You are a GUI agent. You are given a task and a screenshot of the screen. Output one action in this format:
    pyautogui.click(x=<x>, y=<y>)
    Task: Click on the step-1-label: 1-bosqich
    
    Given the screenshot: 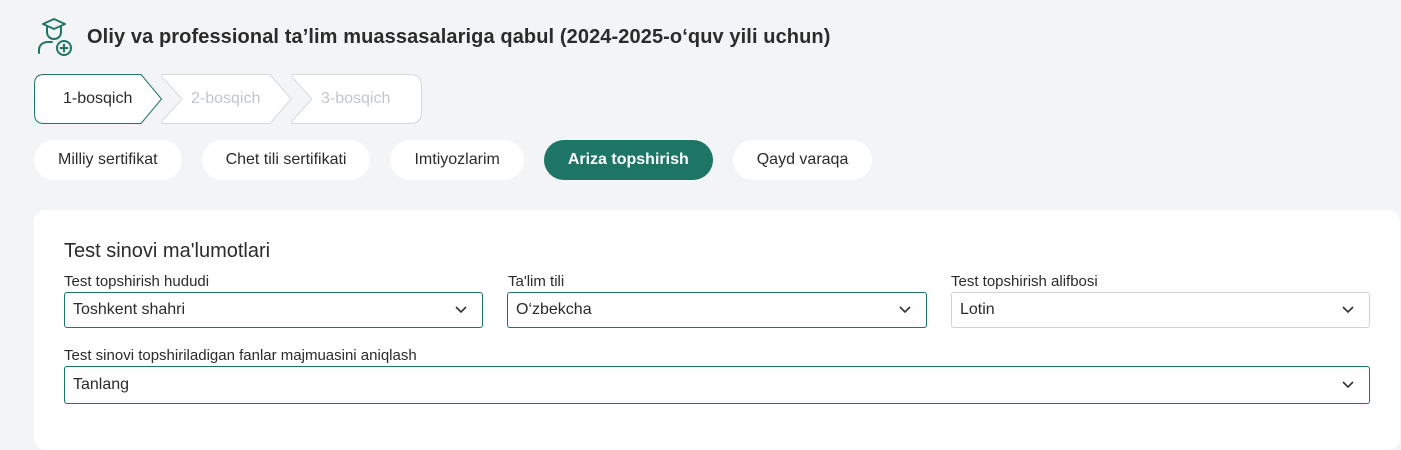 What is the action you would take?
    pyautogui.click(x=97, y=99)
    